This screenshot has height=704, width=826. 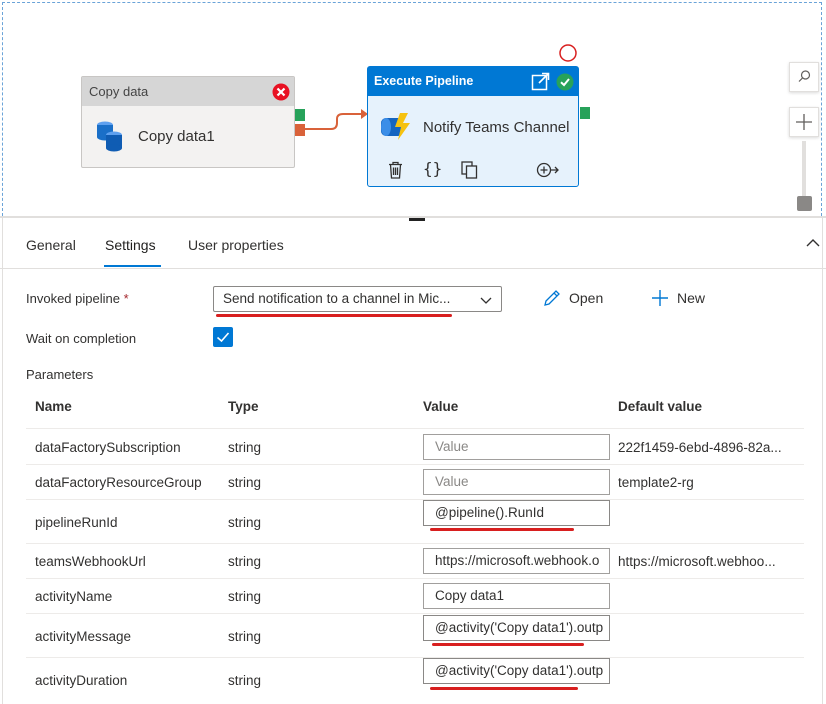 What do you see at coordinates (60, 374) in the screenshot?
I see `parameters-heading: Parameters` at bounding box center [60, 374].